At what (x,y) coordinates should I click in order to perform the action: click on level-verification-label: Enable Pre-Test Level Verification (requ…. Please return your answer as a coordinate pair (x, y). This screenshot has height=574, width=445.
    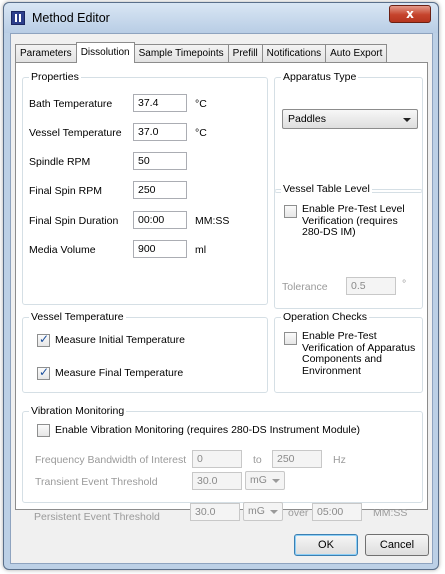
    Looking at the image, I should click on (353, 220).